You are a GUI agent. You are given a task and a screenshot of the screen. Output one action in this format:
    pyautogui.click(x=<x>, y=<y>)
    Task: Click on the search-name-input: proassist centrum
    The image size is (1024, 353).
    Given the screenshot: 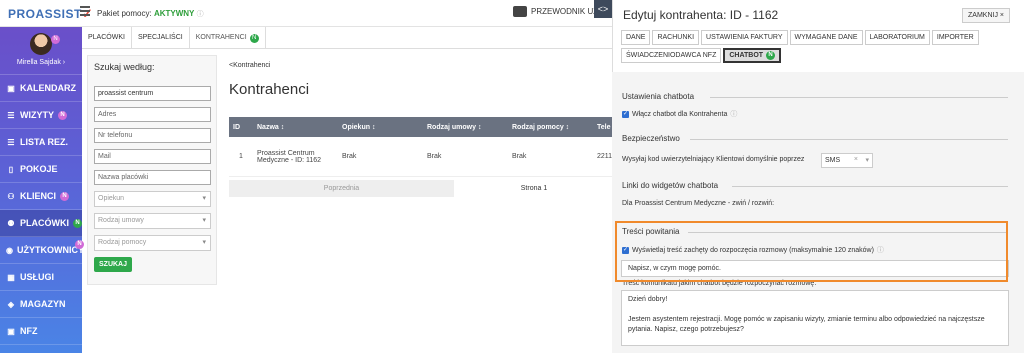 What is the action you would take?
    pyautogui.click(x=152, y=93)
    